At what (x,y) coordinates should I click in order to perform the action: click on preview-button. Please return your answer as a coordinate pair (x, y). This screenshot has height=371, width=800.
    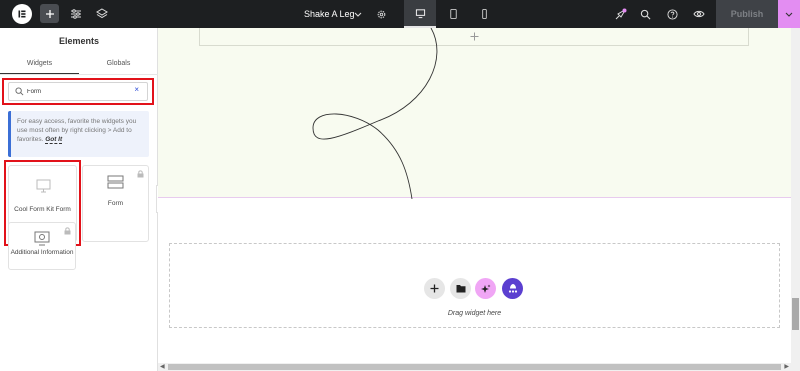
    Looking at the image, I should click on (699, 14).